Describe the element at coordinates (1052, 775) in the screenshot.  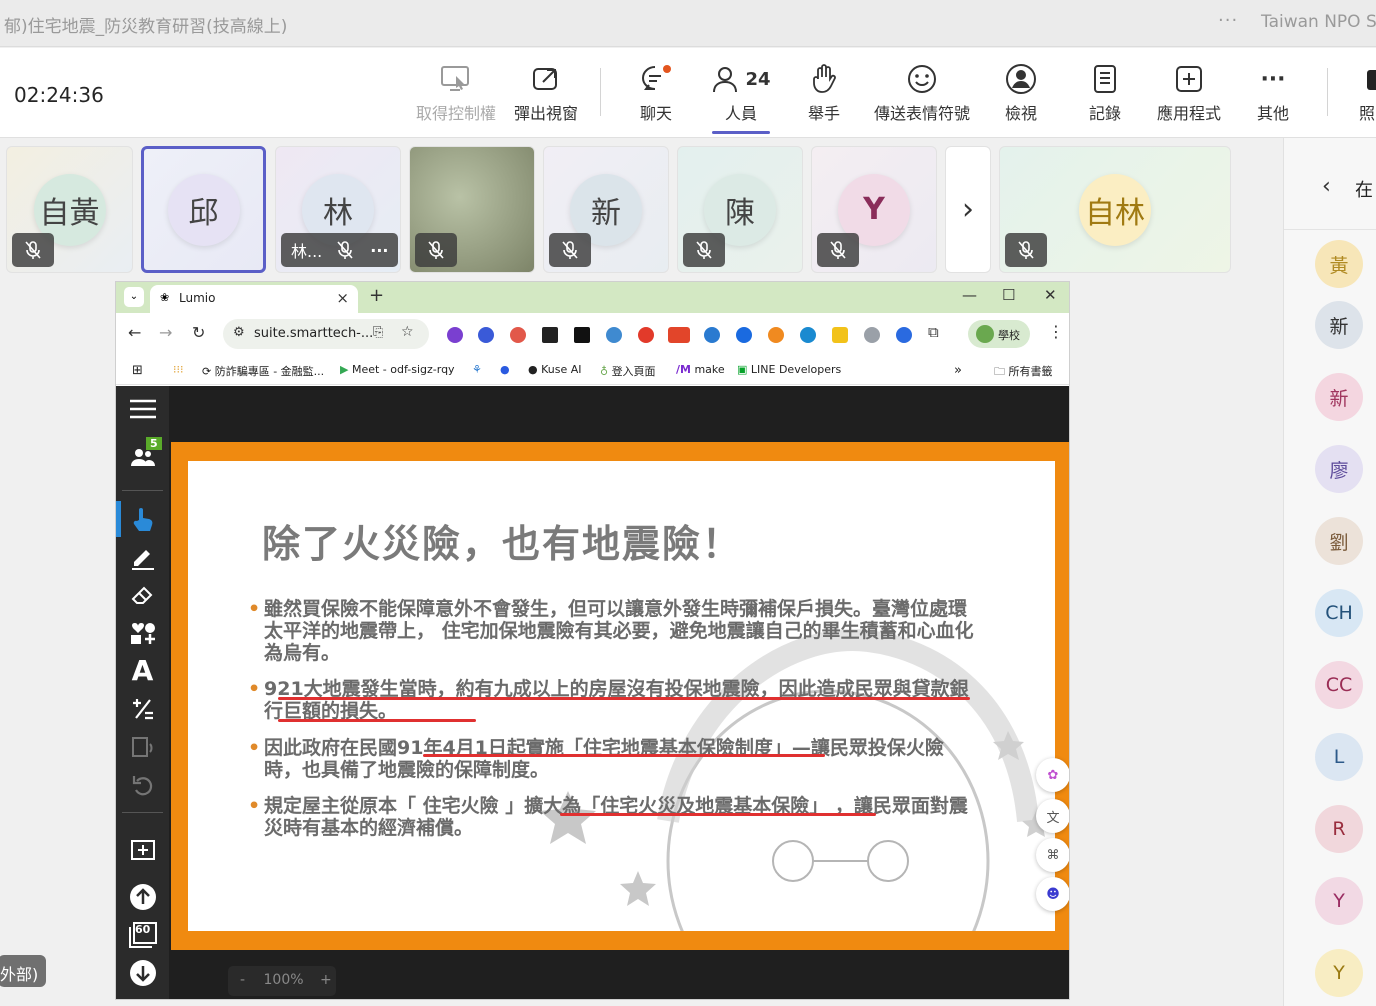
I see `ai-brain-button: ✿` at that location.